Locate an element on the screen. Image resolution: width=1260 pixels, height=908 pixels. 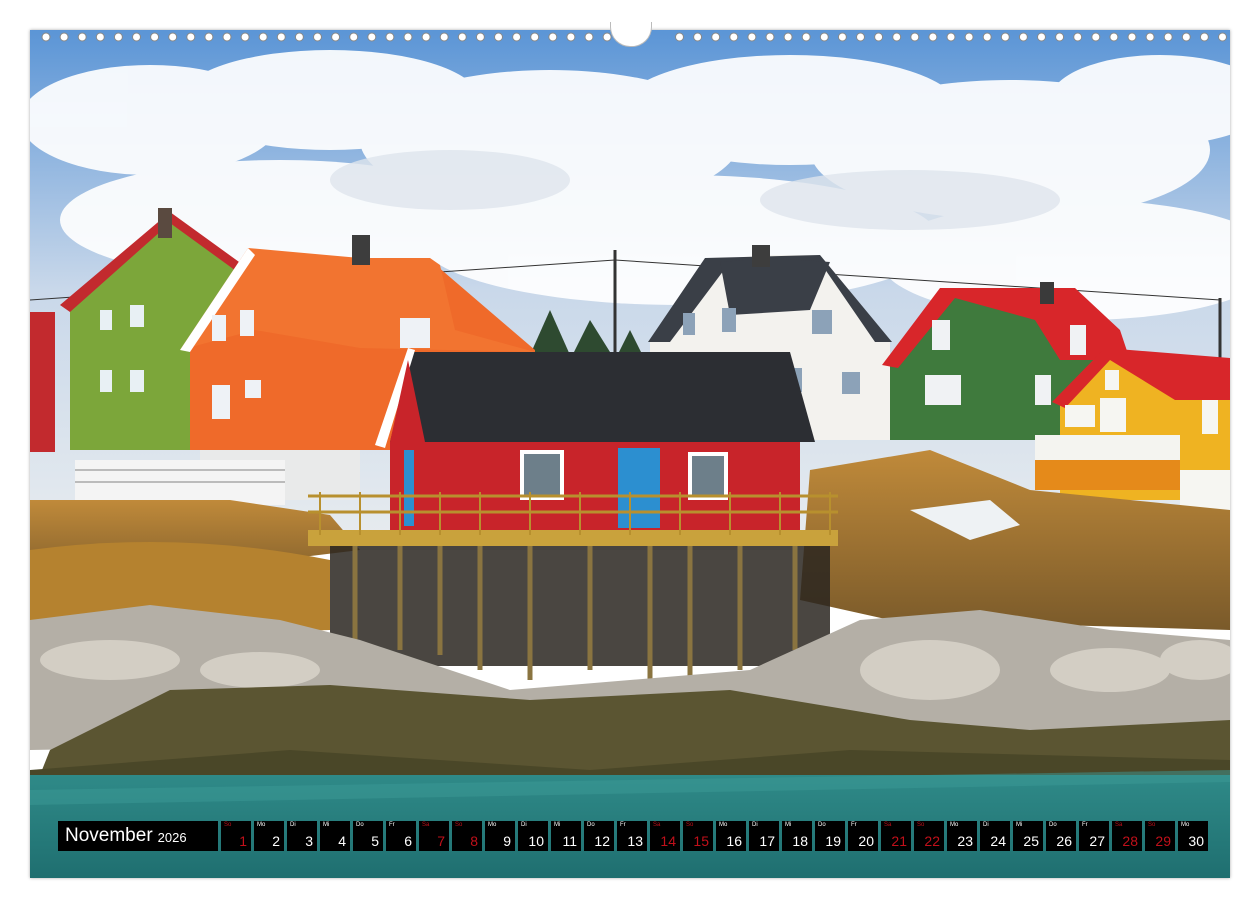
day-cell-14: Sa 14 is located at coordinates (665, 836).